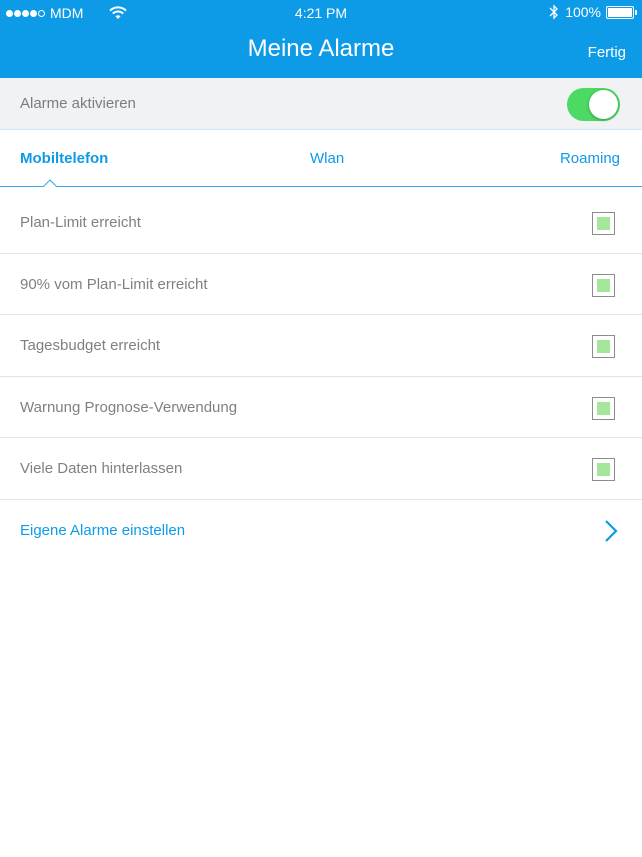 This screenshot has width=642, height=857. What do you see at coordinates (321, 223) in the screenshot?
I see `alarm-row-plan-limit: Plan-Limit erreicht` at bounding box center [321, 223].